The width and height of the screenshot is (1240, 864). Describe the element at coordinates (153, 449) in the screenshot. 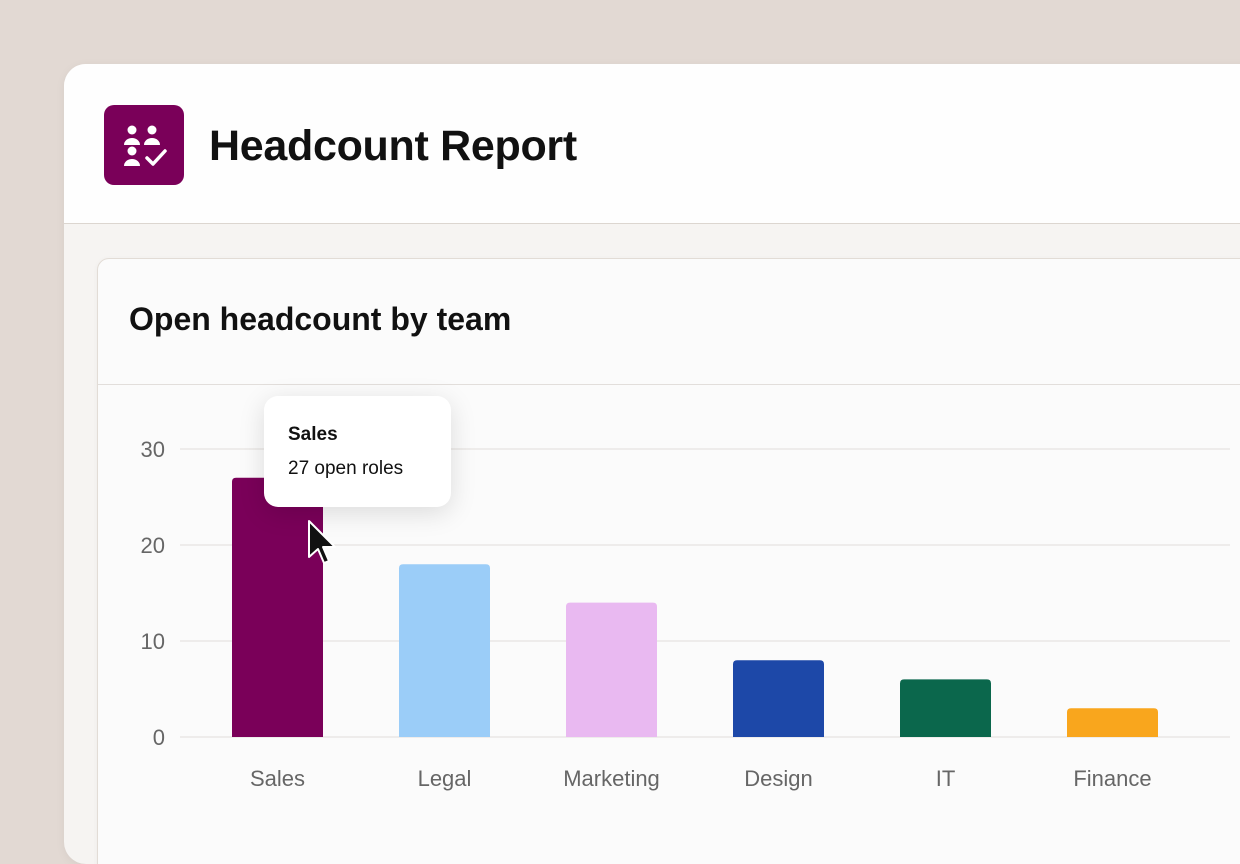

I see `y-tick-label: 30` at that location.